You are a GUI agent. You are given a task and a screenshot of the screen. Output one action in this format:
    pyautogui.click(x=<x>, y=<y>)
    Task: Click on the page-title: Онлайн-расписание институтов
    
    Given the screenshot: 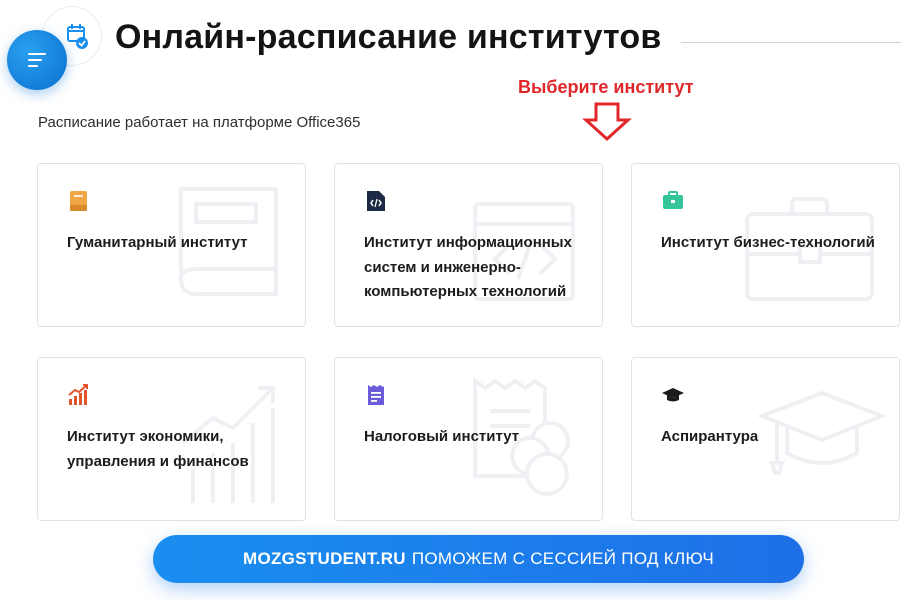 What is the action you would take?
    pyautogui.click(x=388, y=37)
    